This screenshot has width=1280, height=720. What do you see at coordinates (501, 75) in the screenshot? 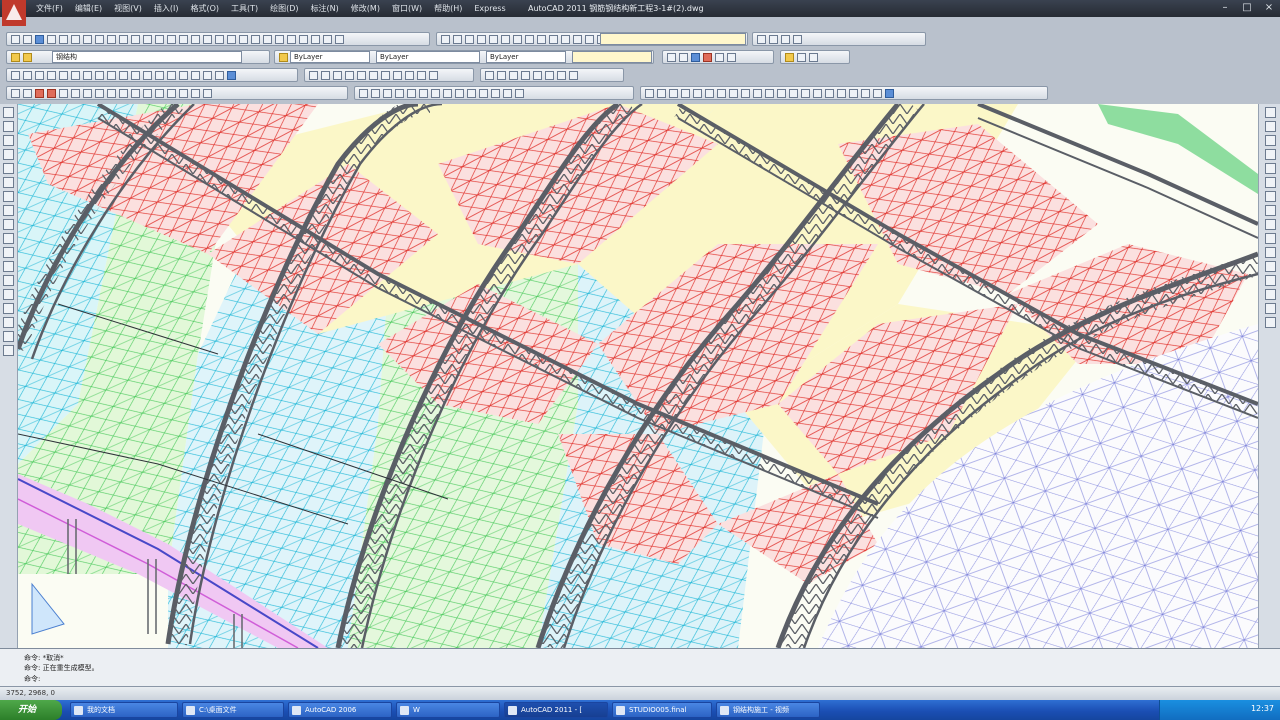
I see `dim-aligned-icon` at bounding box center [501, 75].